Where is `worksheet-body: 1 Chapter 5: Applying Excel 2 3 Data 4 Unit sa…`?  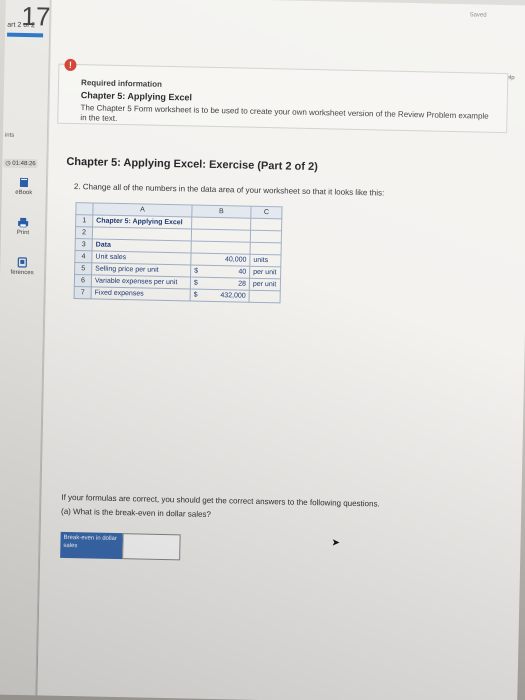
worksheet-body: 1 Chapter 5: Applying Excel 2 3 Data 4 Unit sa… is located at coordinates (178, 258).